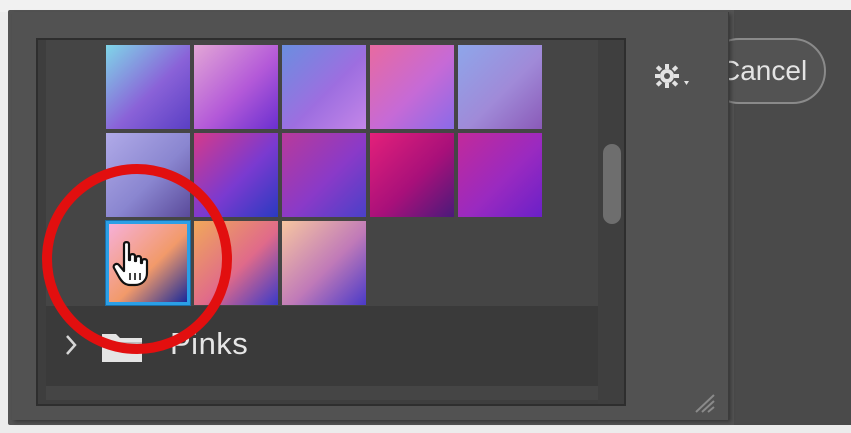 The width and height of the screenshot is (851, 433). Describe the element at coordinates (672, 76) in the screenshot. I see `gear-icon` at that location.